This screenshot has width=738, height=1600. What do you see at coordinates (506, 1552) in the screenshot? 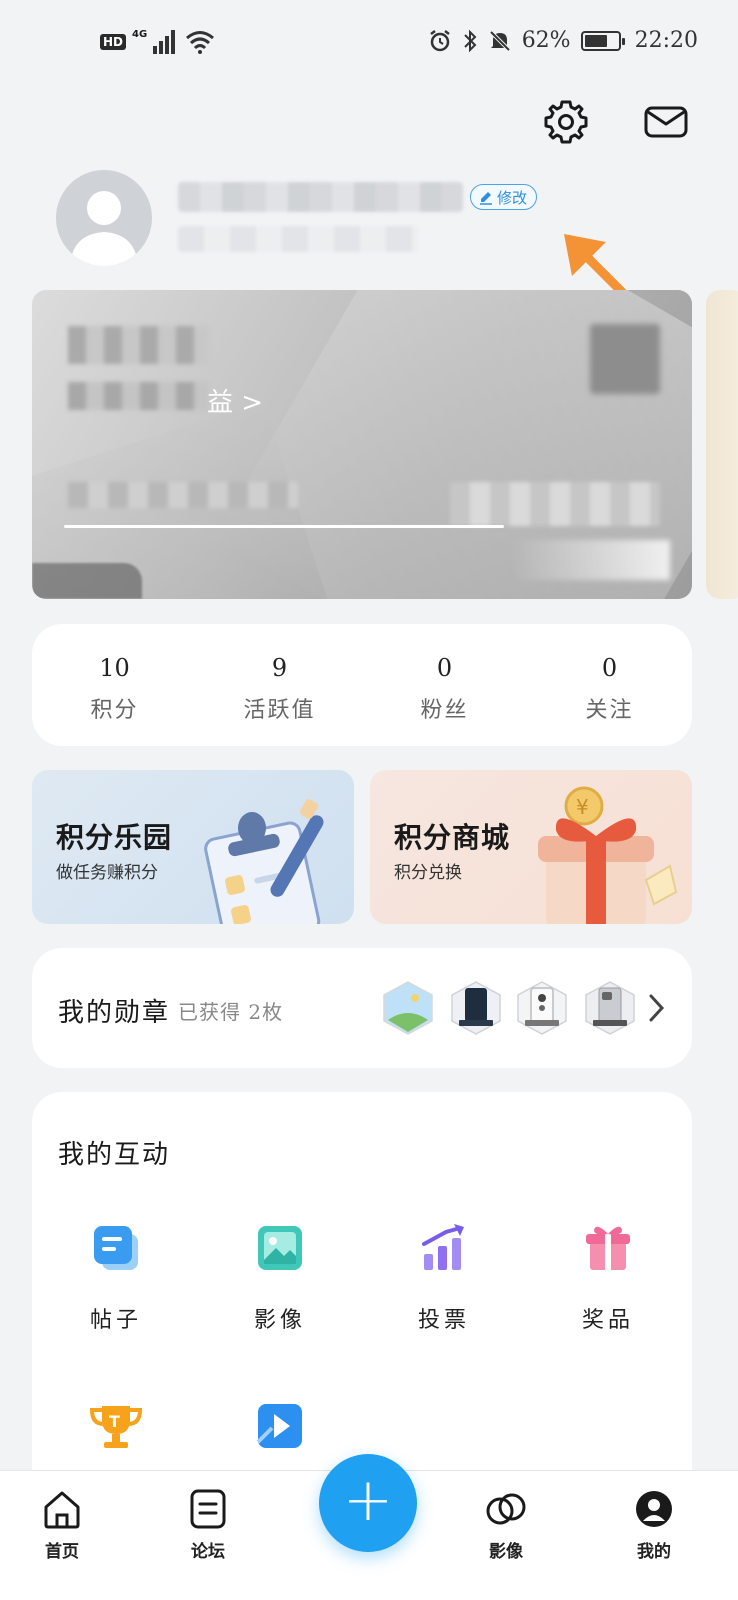
I see `tab-label: 影像` at bounding box center [506, 1552].